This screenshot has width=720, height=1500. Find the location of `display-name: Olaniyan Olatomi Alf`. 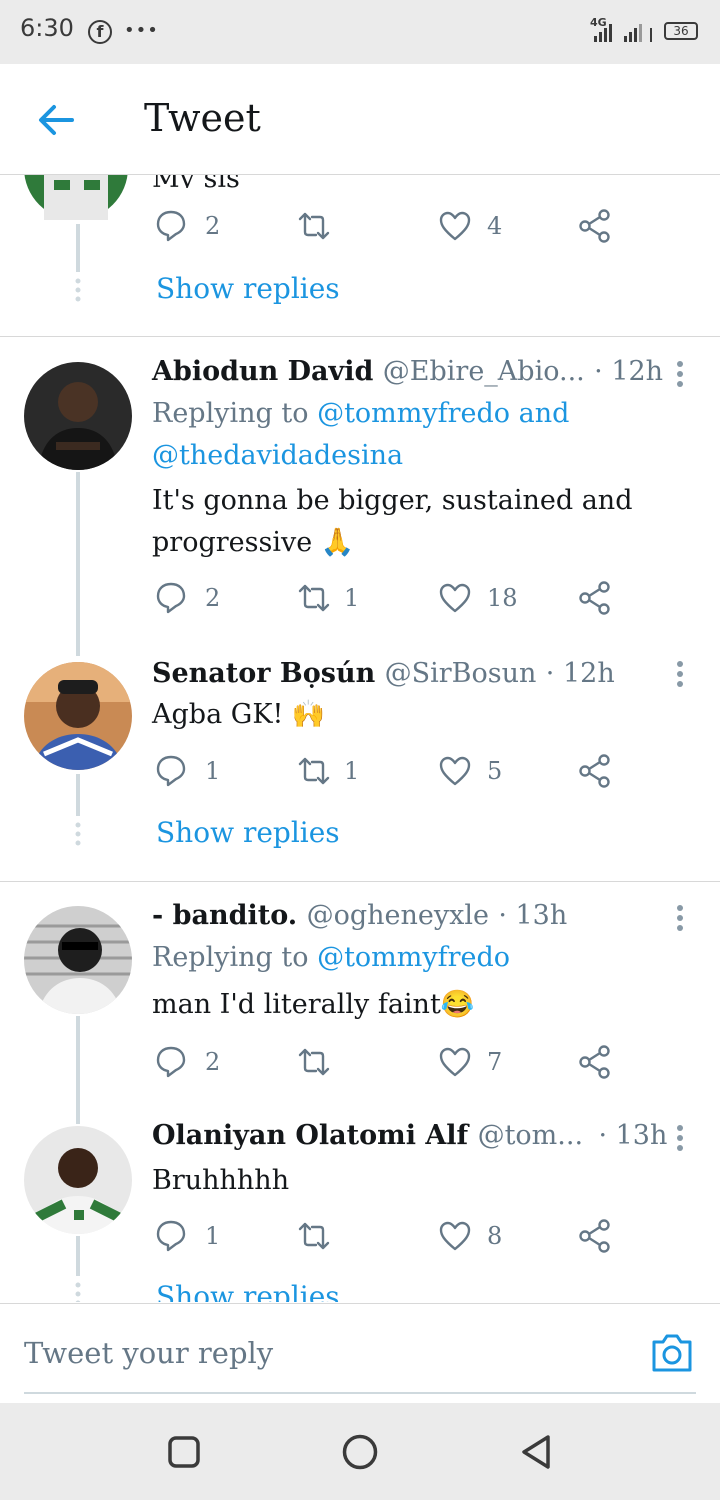

display-name: Olaniyan Olatomi Alf is located at coordinates (310, 1135).